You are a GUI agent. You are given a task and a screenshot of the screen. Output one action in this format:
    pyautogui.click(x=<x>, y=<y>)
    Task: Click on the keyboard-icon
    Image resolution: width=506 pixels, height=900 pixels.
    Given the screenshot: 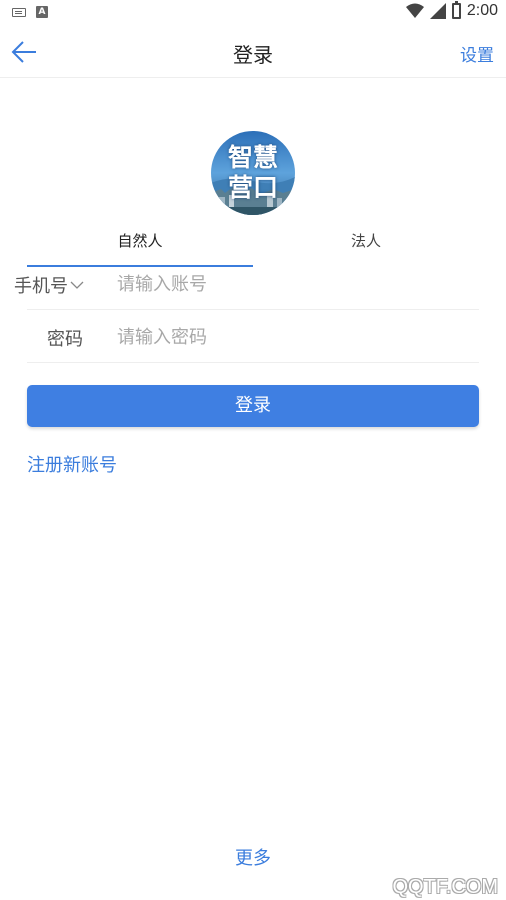 What is the action you would take?
    pyautogui.click(x=19, y=12)
    